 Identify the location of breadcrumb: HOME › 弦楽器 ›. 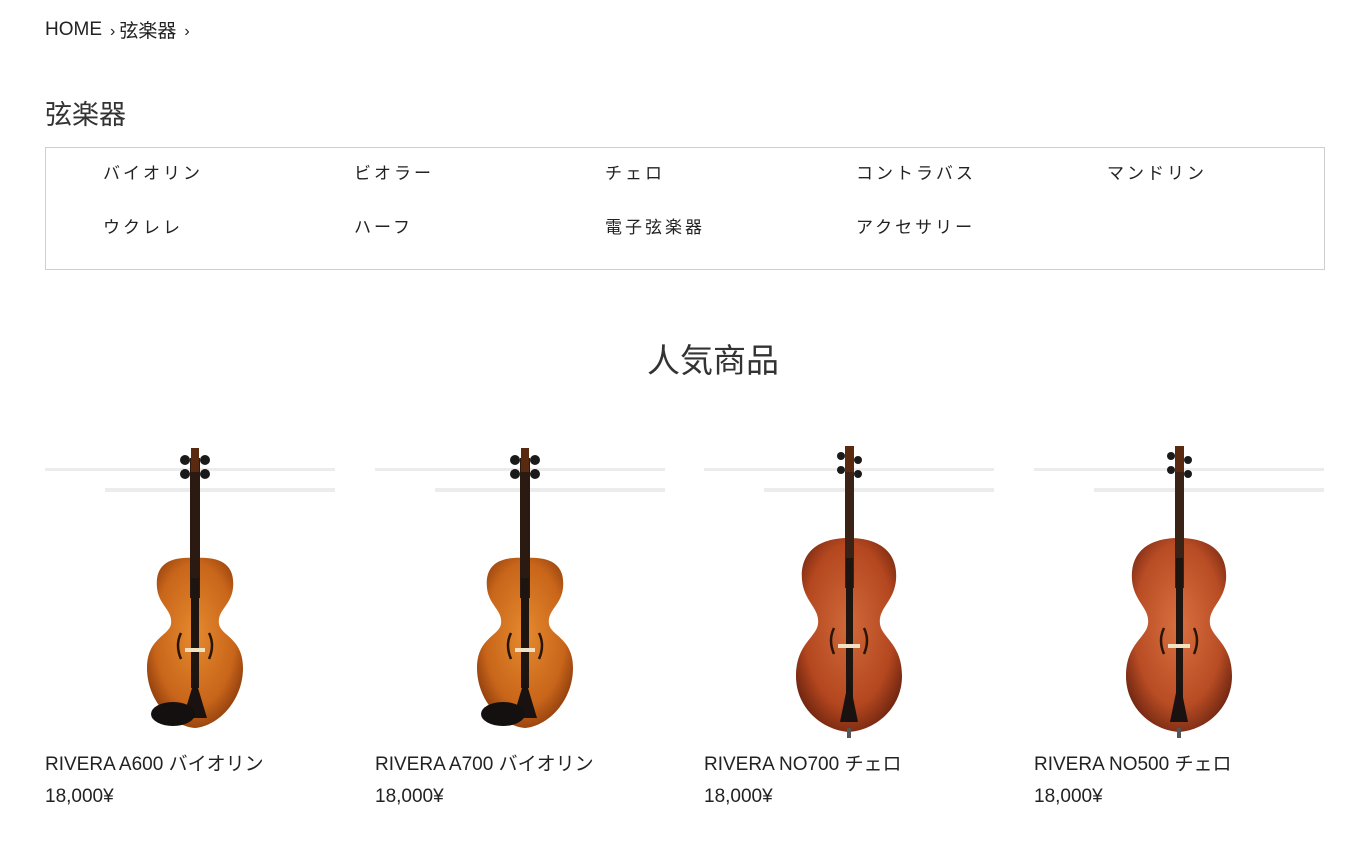
(119, 29).